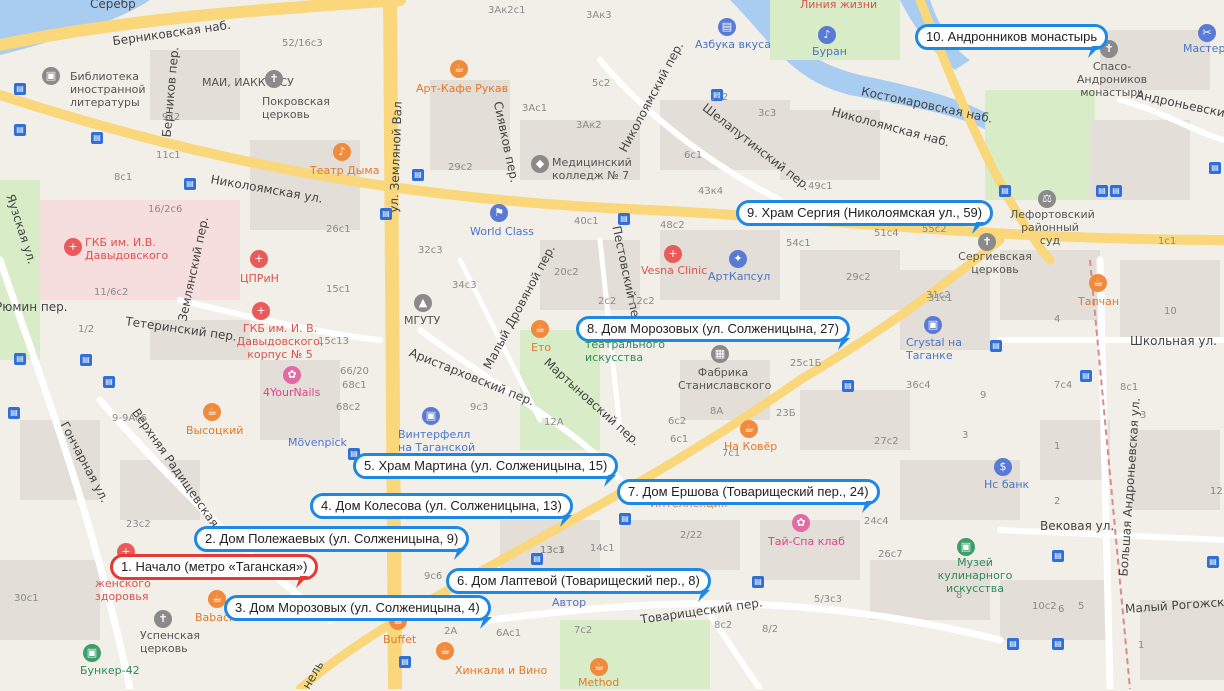 The image size is (1224, 691). I want to click on poi-spaso: Спасо-Андроников монастырь, so click(1112, 79).